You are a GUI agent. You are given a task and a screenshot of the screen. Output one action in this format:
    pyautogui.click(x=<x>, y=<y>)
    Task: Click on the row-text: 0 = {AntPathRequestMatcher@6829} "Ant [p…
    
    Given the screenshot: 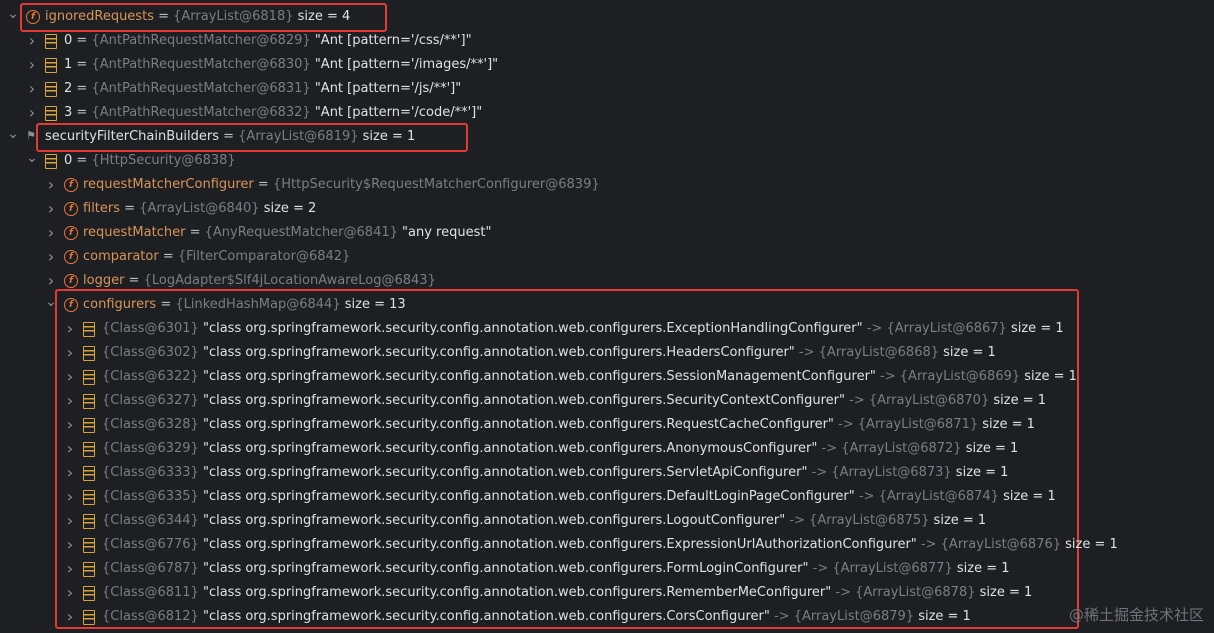 What is the action you would take?
    pyautogui.click(x=268, y=41)
    